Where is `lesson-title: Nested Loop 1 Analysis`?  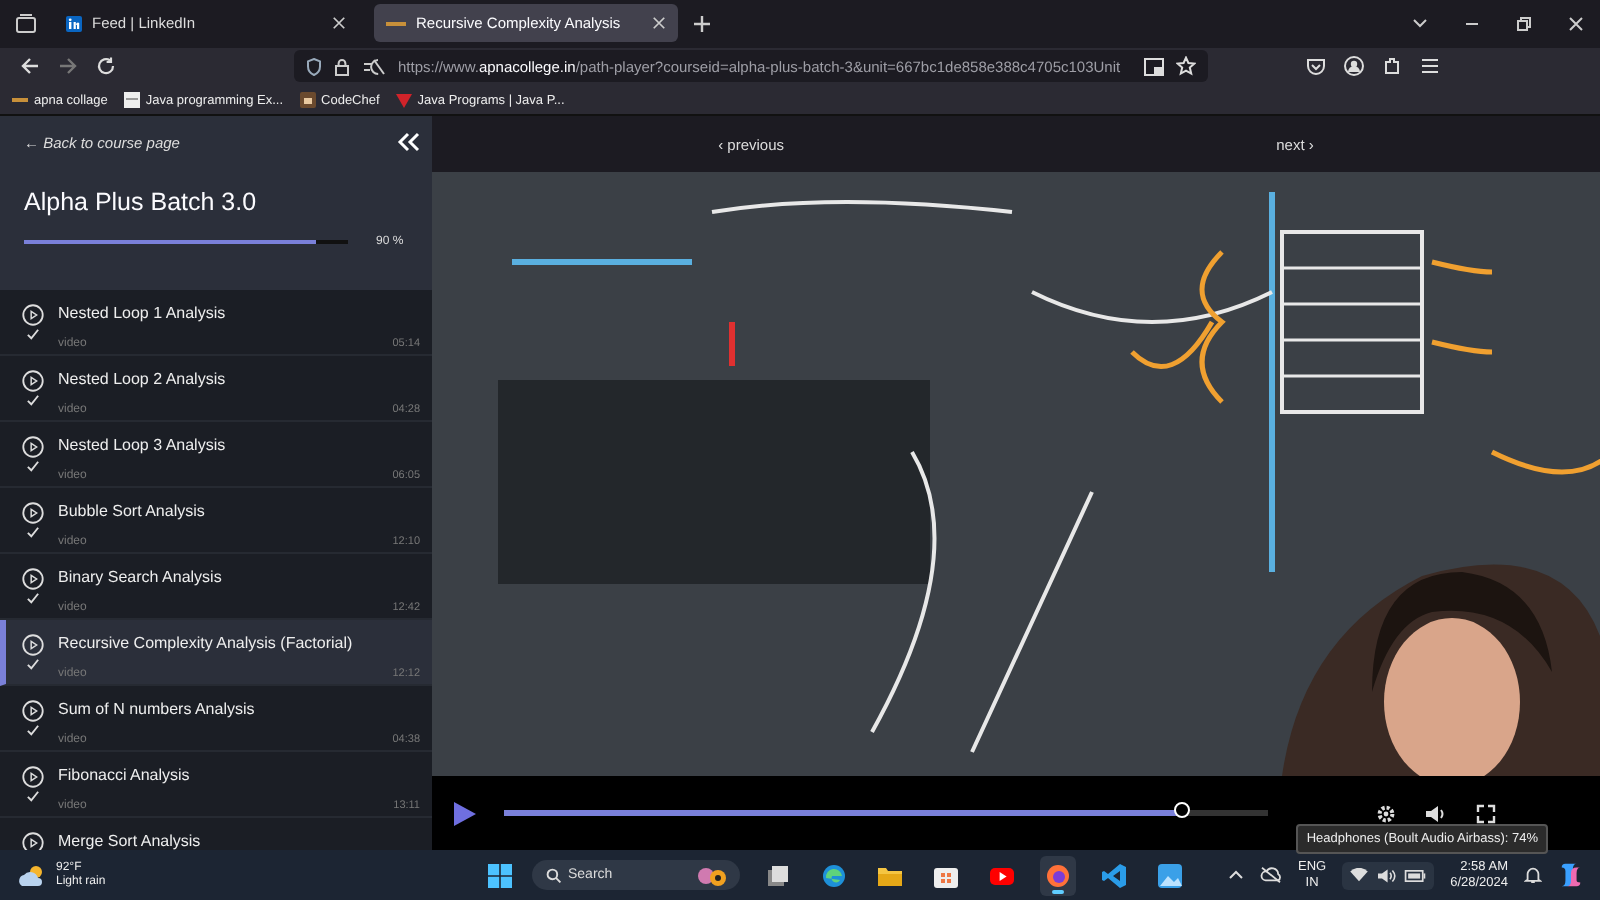
lesson-title: Nested Loop 1 Analysis is located at coordinates (143, 313).